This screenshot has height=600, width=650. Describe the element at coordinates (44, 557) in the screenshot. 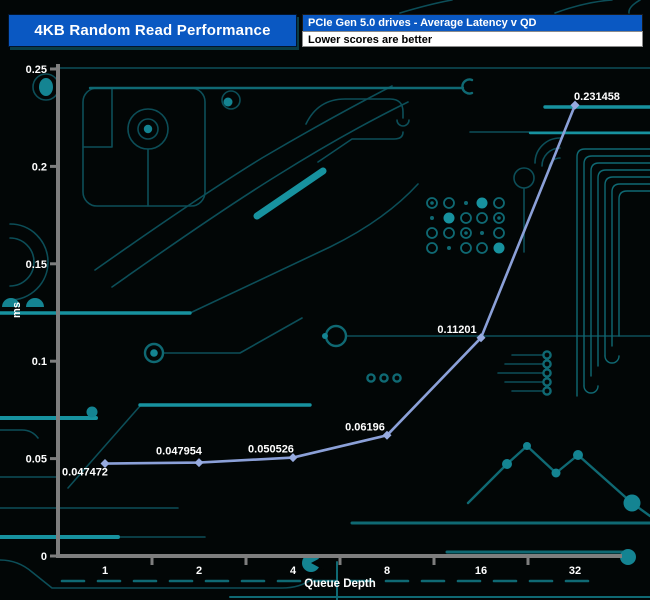

I see `y-tick-label: 0` at that location.